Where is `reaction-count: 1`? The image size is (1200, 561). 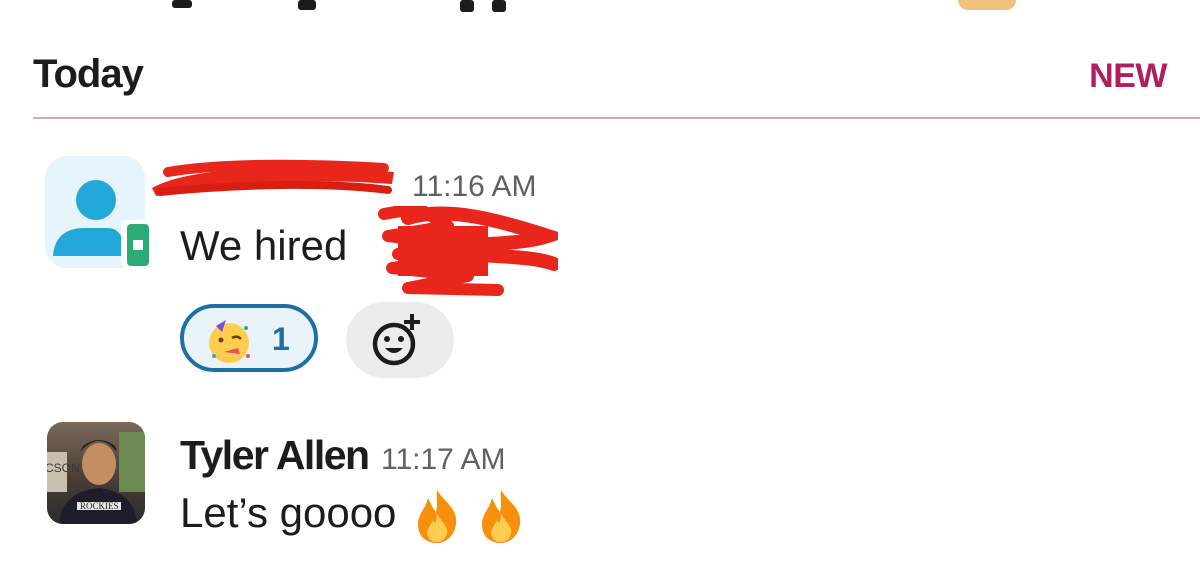 reaction-count: 1 is located at coordinates (281, 339).